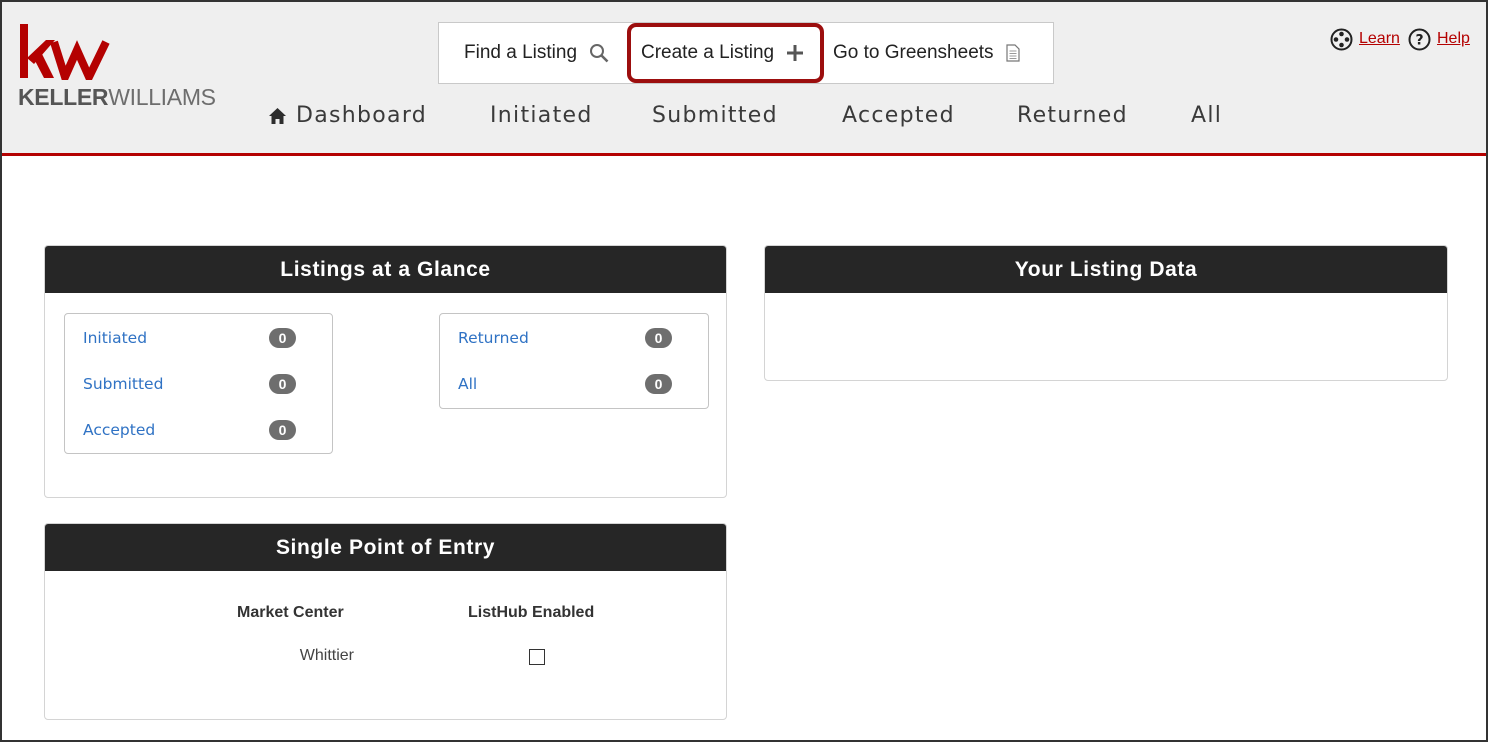 Image resolution: width=1488 pixels, height=742 pixels. I want to click on status-group-left: Initiated 0 Submitted 0 Accepted 0, so click(198, 383).